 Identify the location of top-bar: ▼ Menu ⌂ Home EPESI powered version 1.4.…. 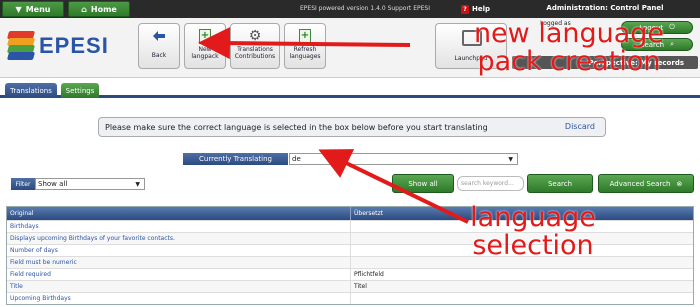
(350, 9).